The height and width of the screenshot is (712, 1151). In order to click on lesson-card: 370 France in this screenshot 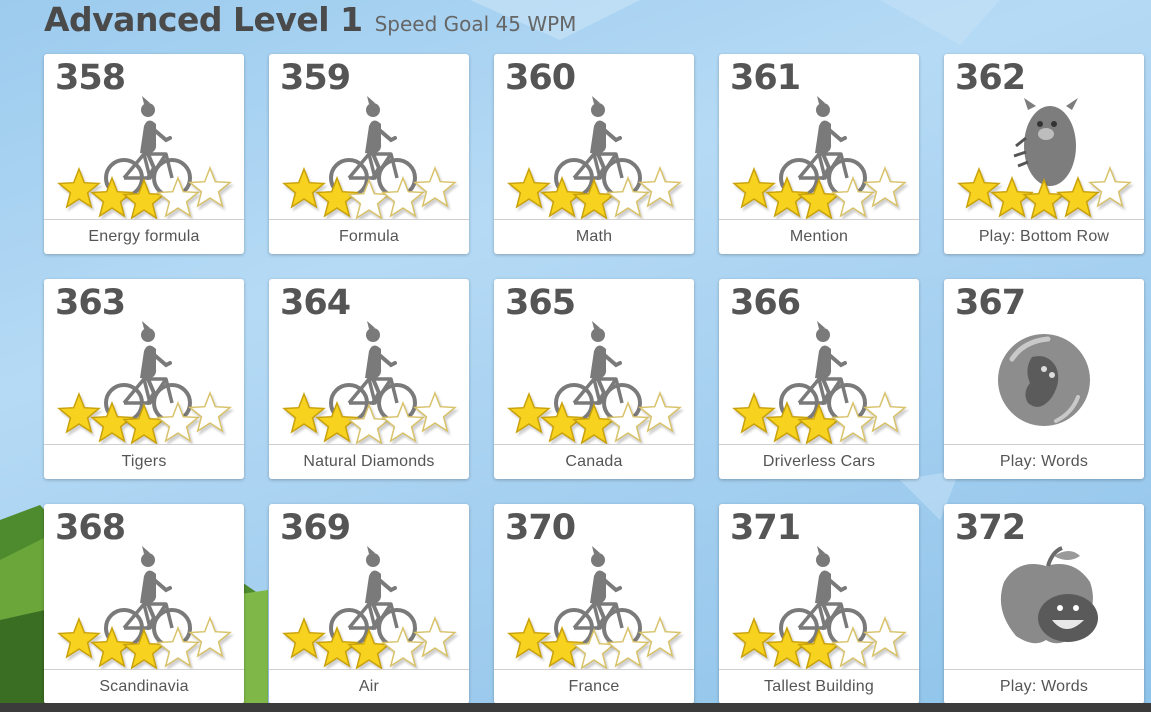, I will do `click(594, 604)`.